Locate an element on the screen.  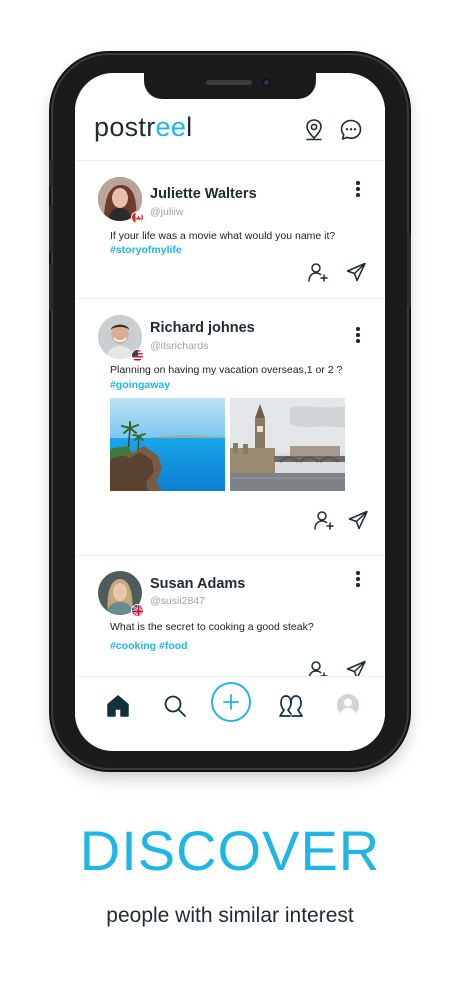
profile-icon is located at coordinates (348, 705).